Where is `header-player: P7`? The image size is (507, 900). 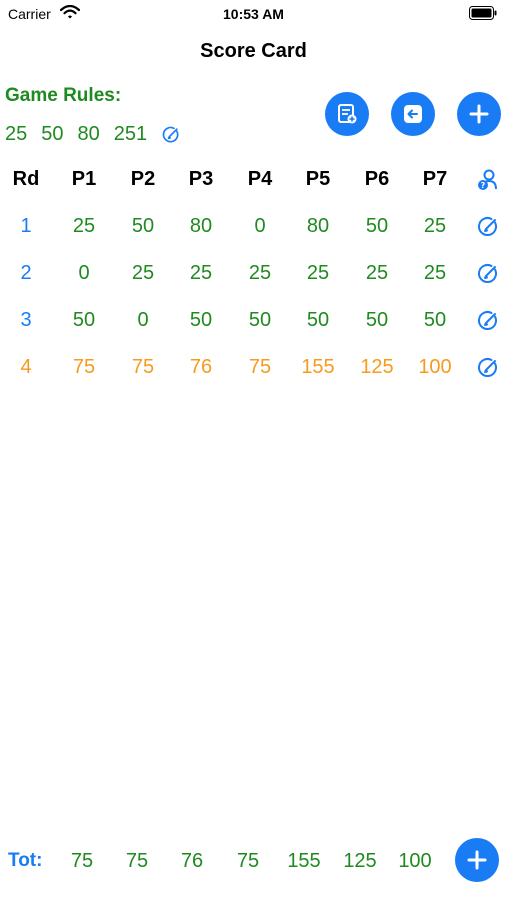 header-player: P7 is located at coordinates (435, 179).